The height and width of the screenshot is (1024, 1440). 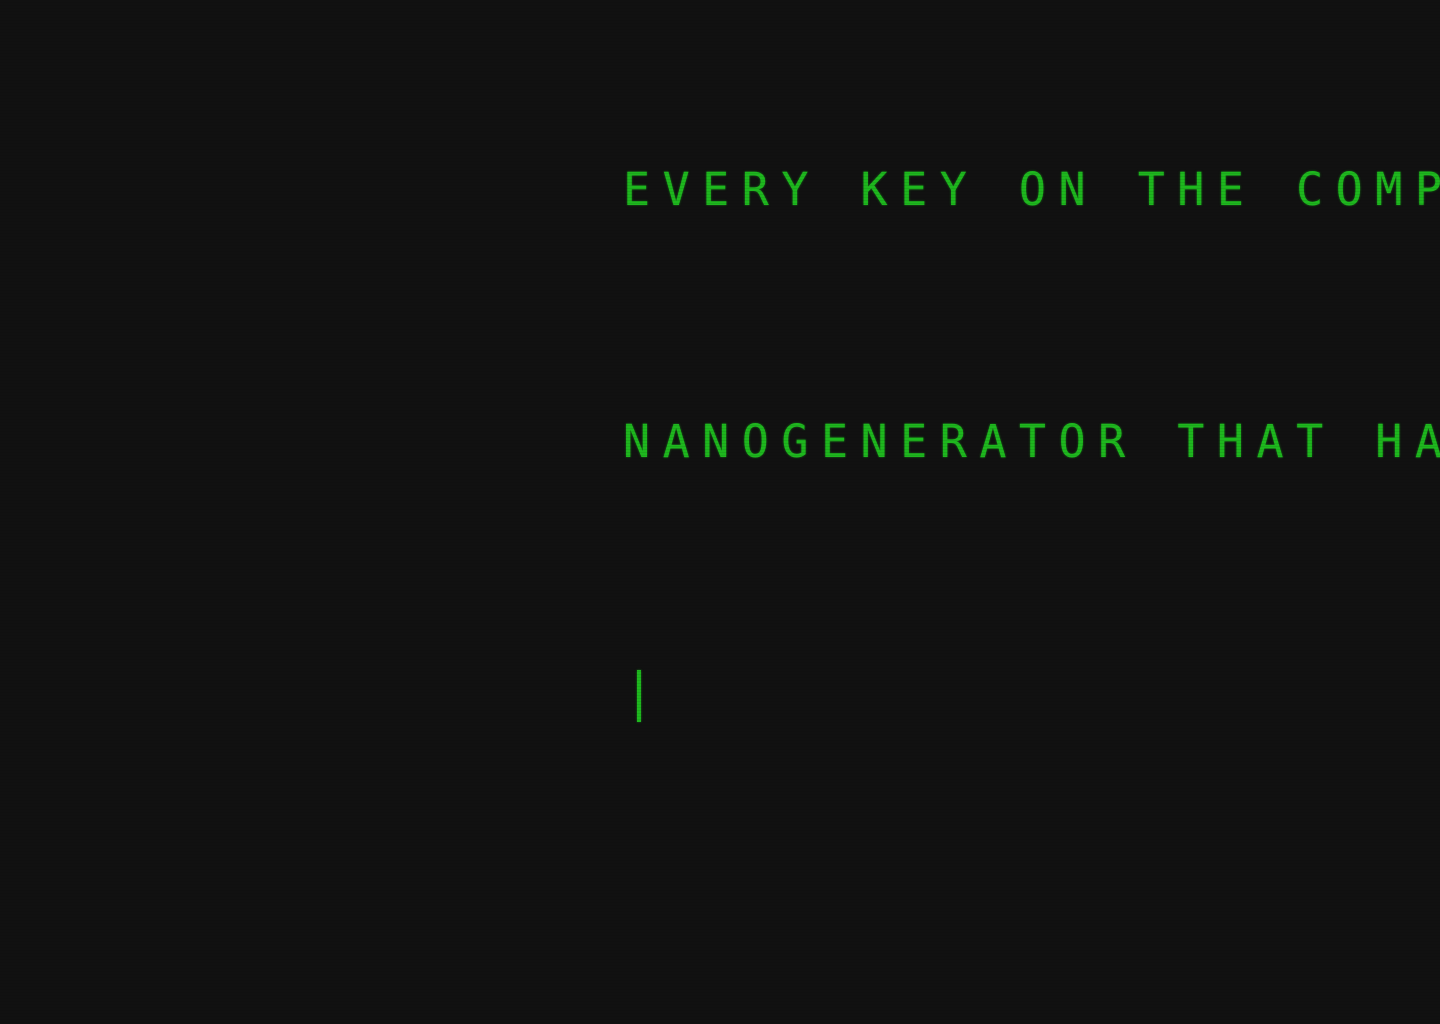 What do you see at coordinates (1031, 441) in the screenshot?
I see `terminal-text-line-2: NANOGENERATOR THAT HA` at bounding box center [1031, 441].